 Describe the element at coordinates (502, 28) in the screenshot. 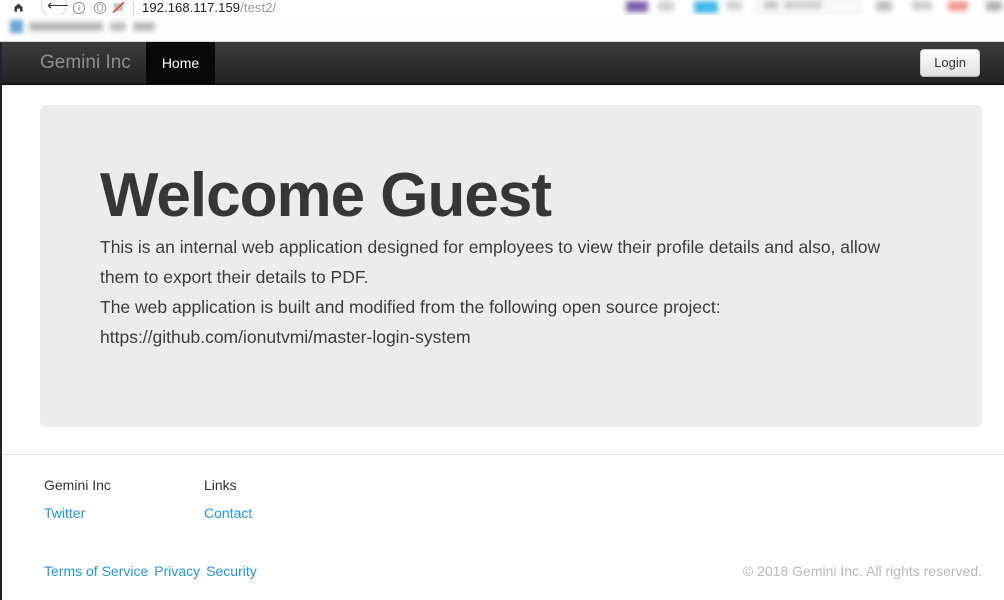

I see `bookmarks-bar` at that location.